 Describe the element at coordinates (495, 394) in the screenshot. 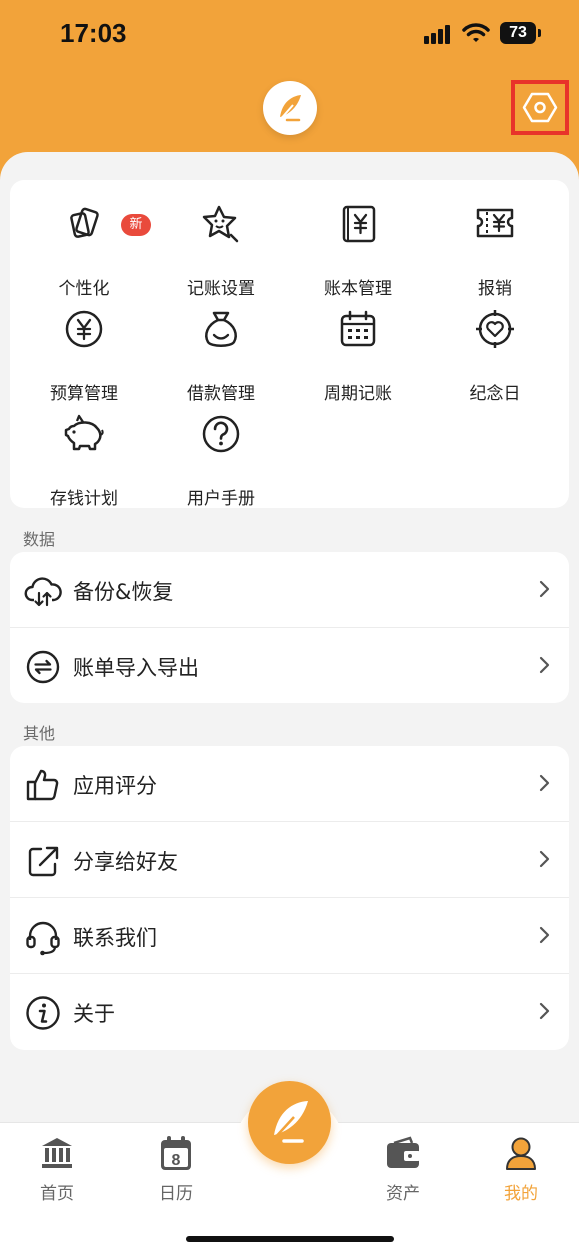

I see `grid-label: 纪念日` at that location.